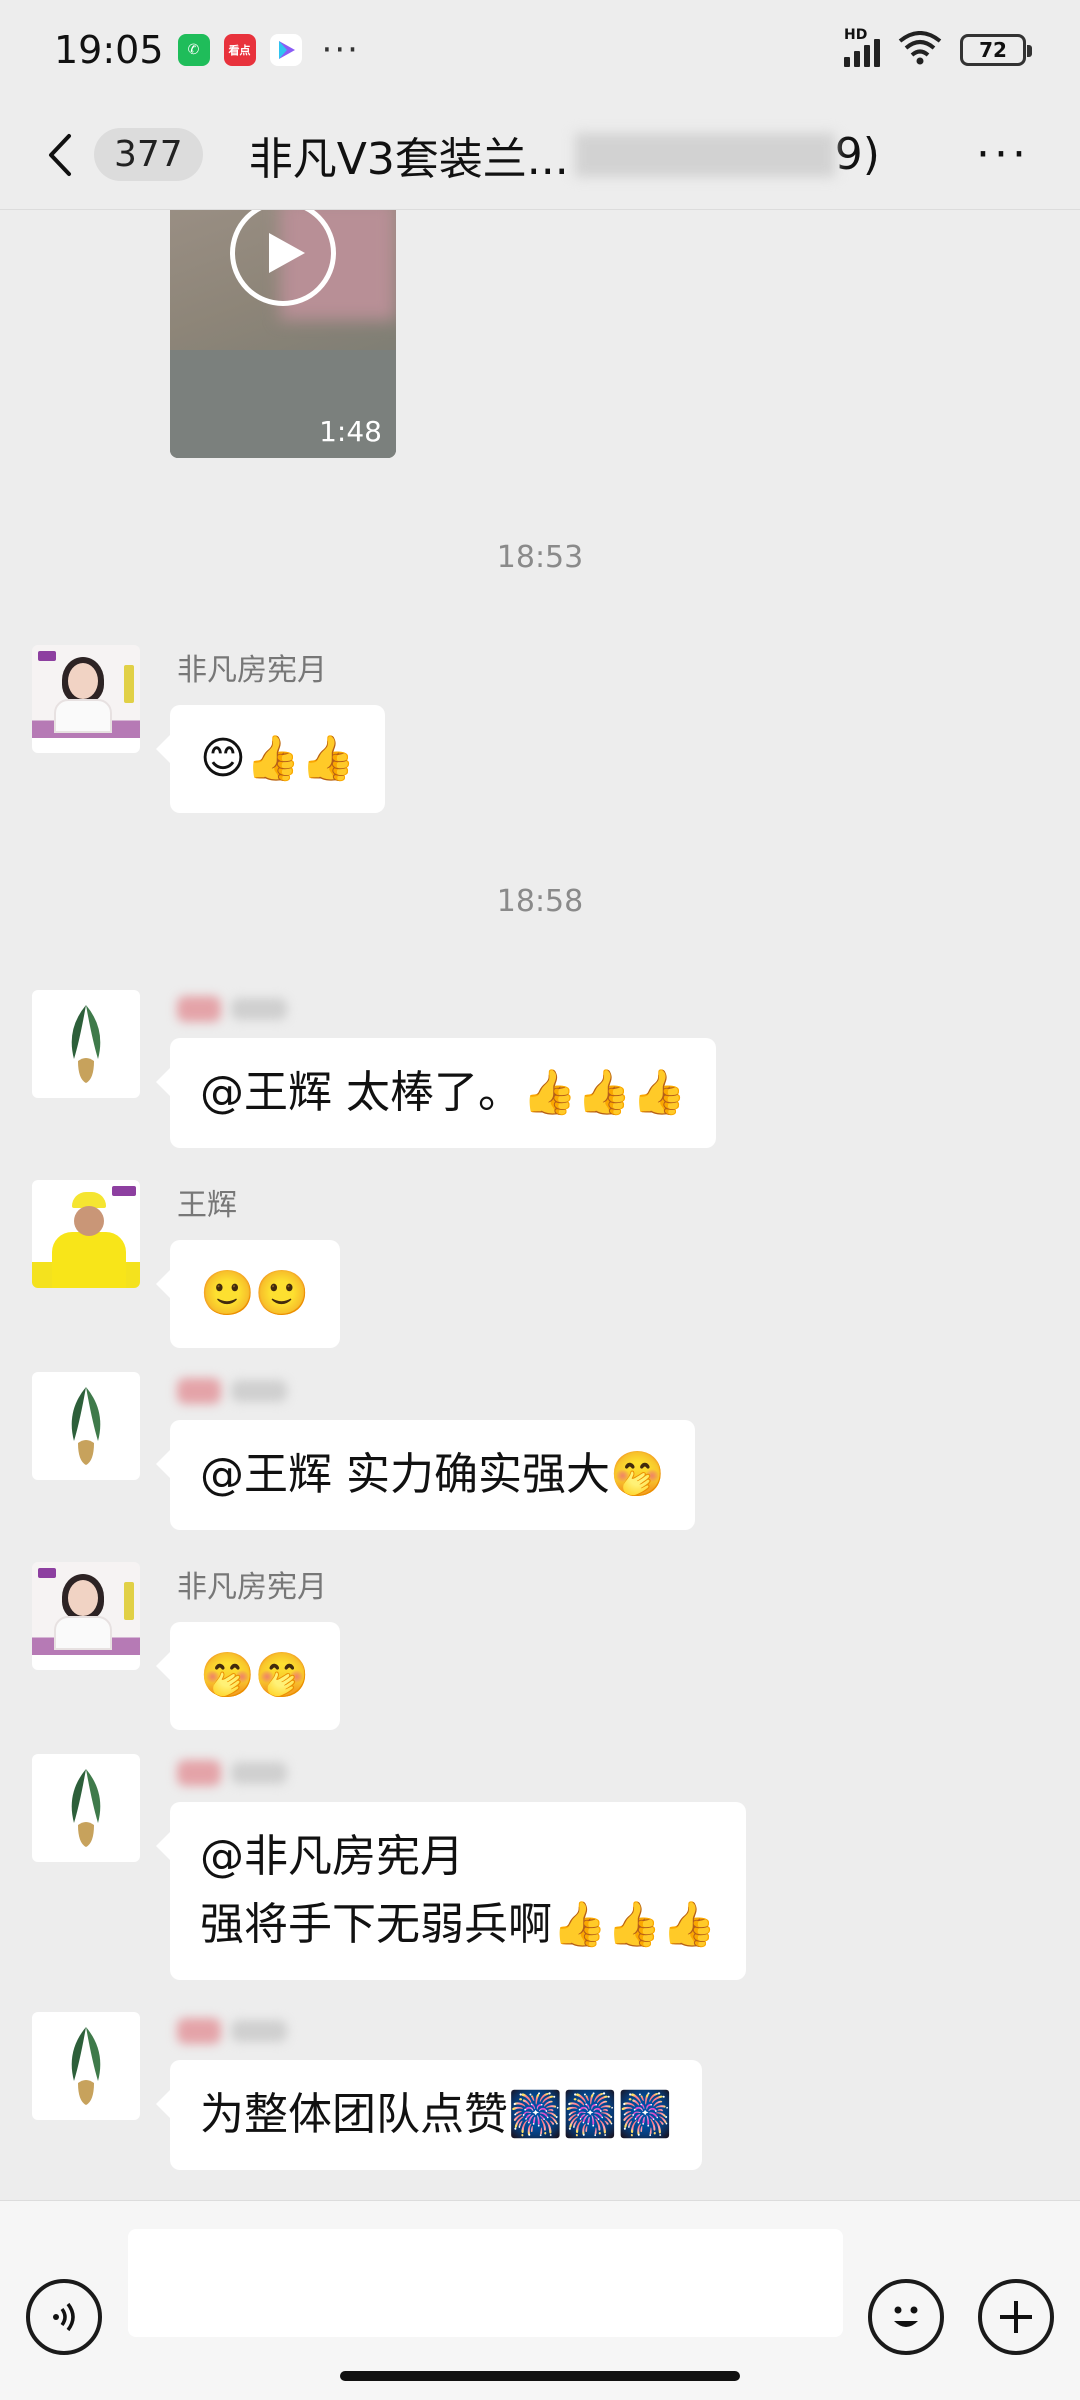 This screenshot has height=2400, width=1080. Describe the element at coordinates (1003, 154) in the screenshot. I see `more-options-button: ···` at that location.